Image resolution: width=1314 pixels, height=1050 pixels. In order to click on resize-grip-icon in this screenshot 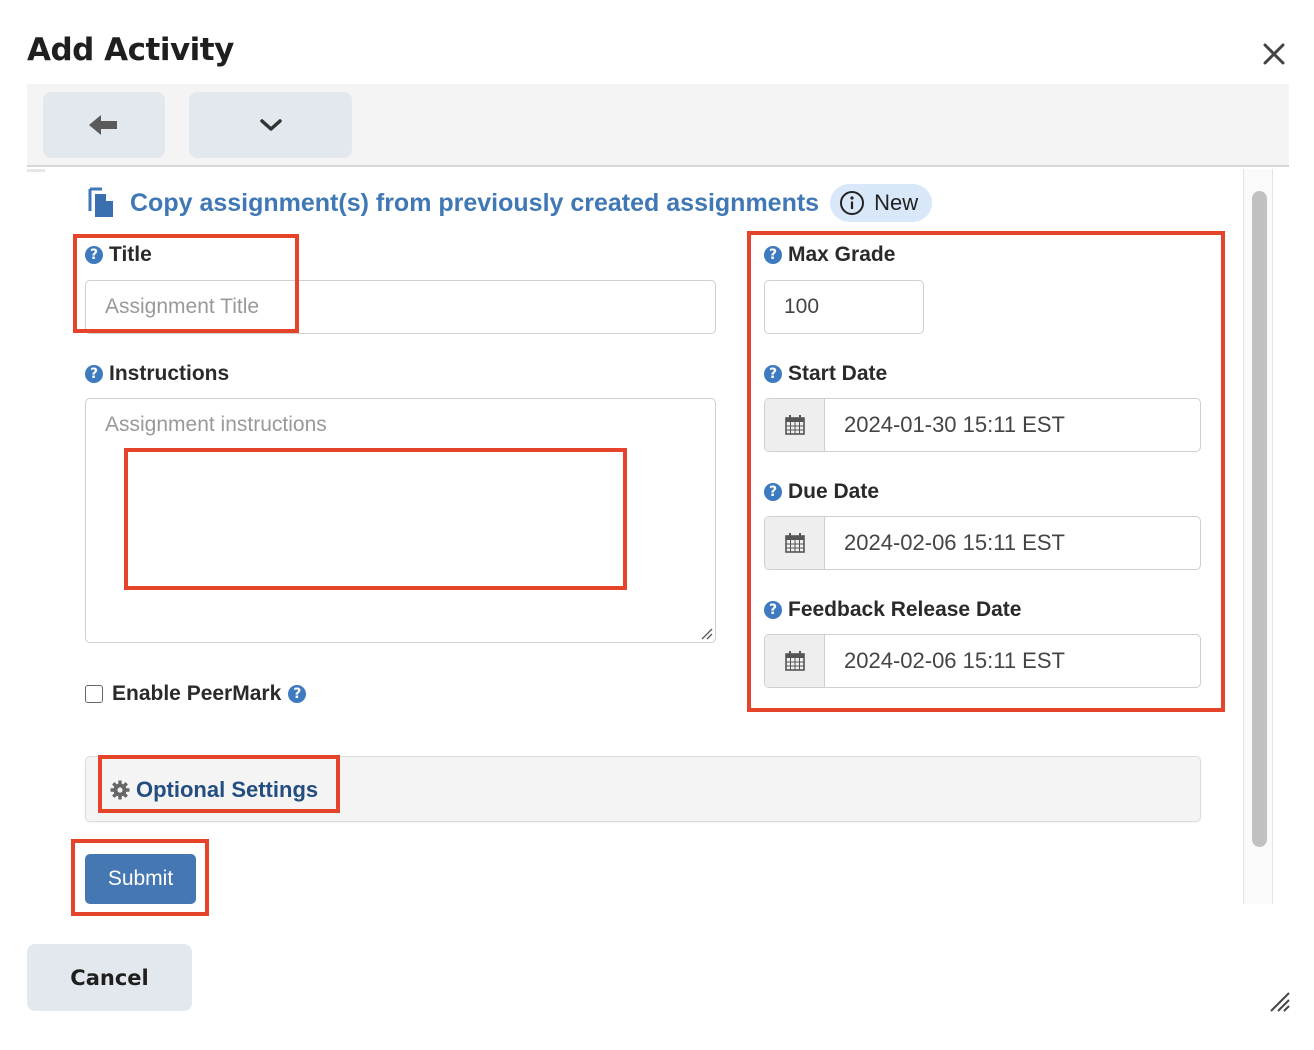, I will do `click(706, 633)`.